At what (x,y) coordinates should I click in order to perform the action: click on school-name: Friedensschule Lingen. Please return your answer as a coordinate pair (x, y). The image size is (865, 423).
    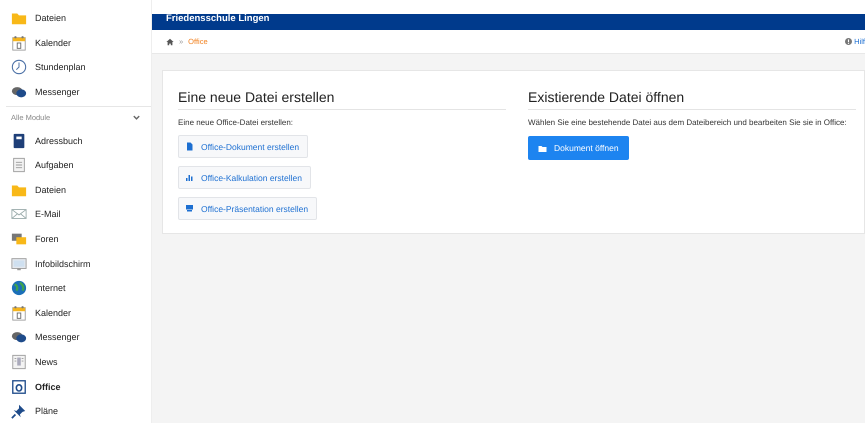
    Looking at the image, I should click on (218, 18).